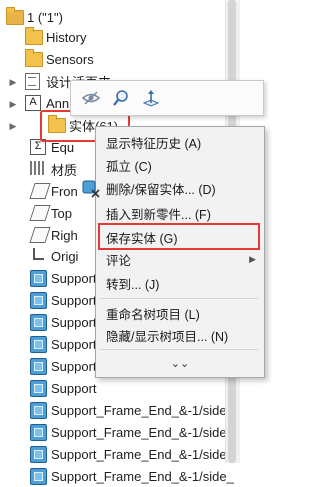 Image resolution: width=320 pixels, height=487 pixels. Describe the element at coordinates (34, 58) in the screenshot. I see `sensor-icon` at that location.